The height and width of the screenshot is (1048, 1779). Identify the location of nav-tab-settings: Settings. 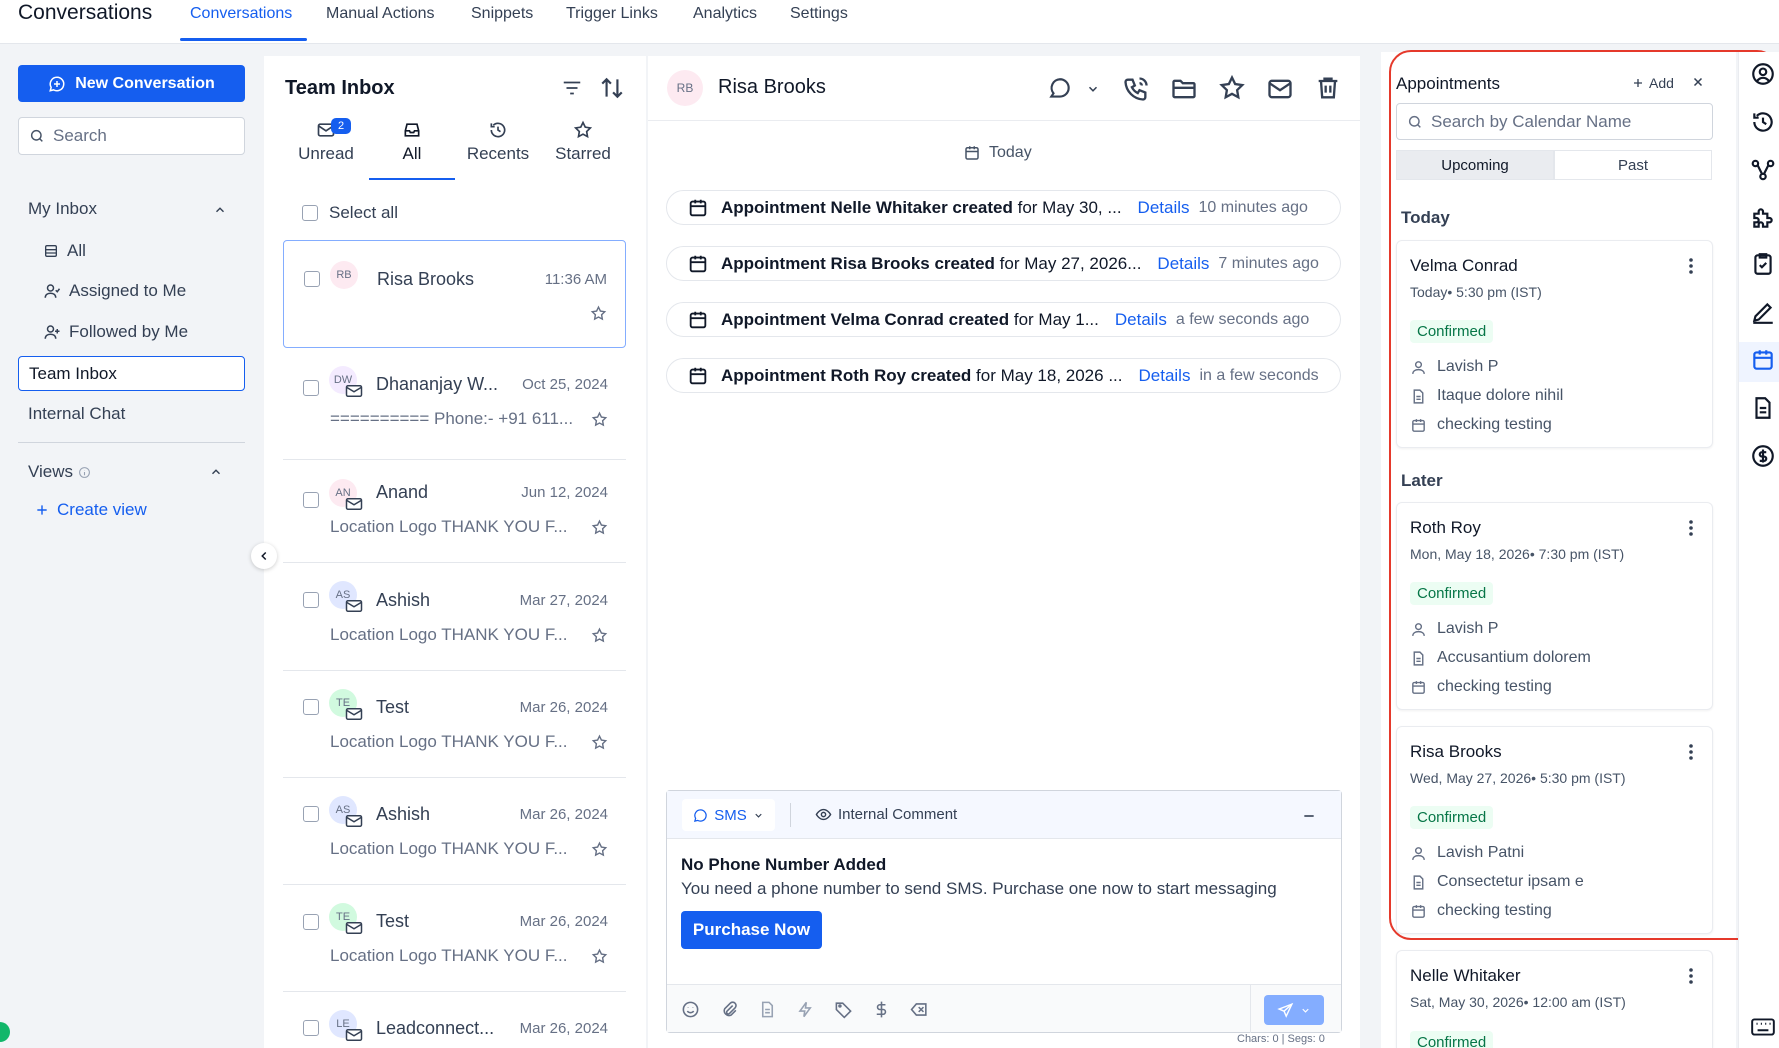
(819, 14).